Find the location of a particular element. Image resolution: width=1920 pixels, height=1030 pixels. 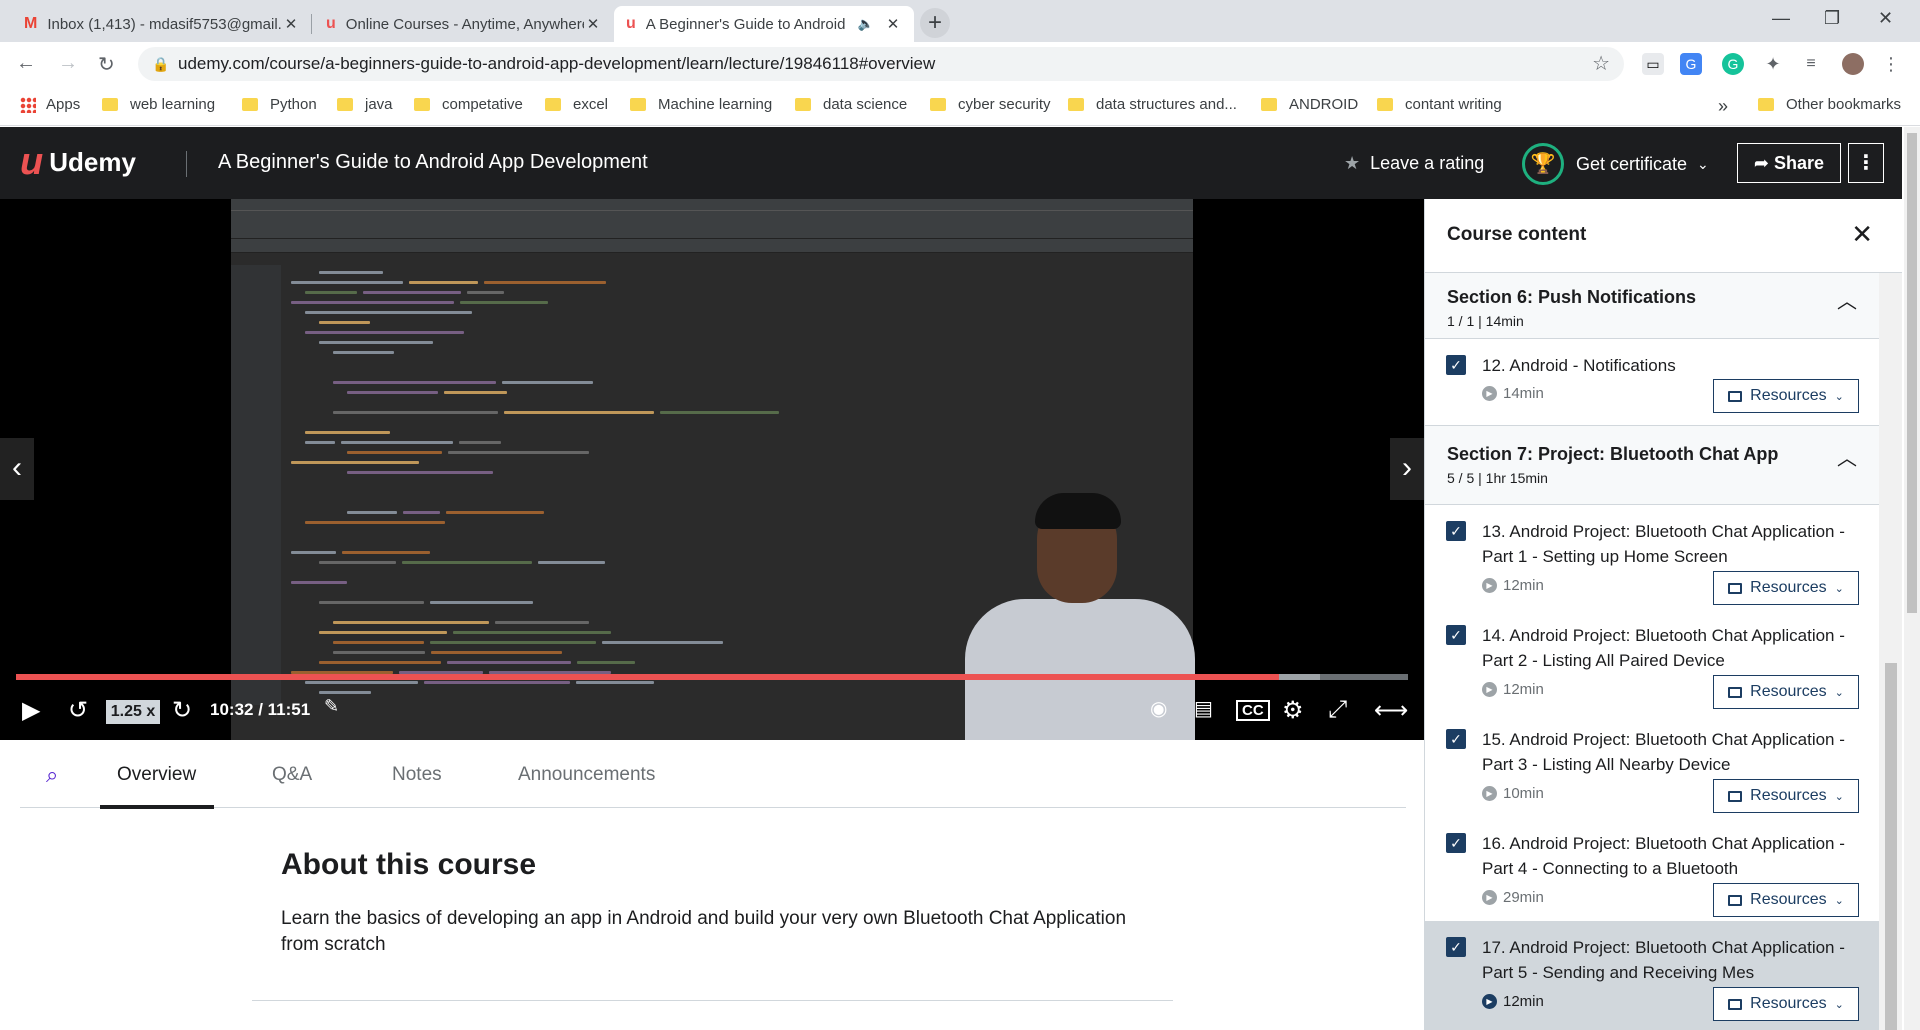

restore-icon: ❐ is located at coordinates (1832, 18).